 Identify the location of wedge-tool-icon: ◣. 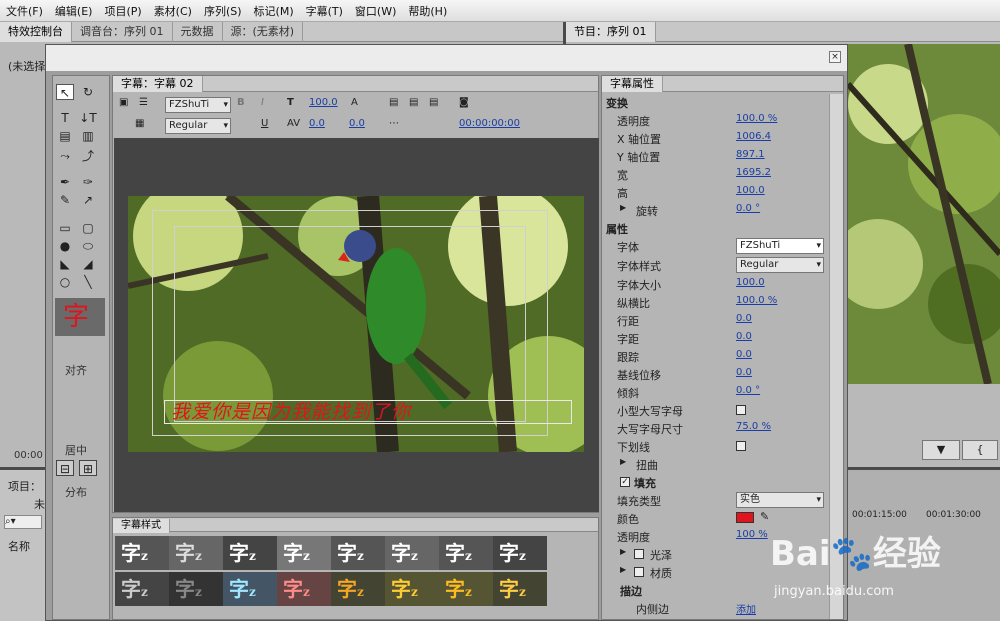
(65, 264).